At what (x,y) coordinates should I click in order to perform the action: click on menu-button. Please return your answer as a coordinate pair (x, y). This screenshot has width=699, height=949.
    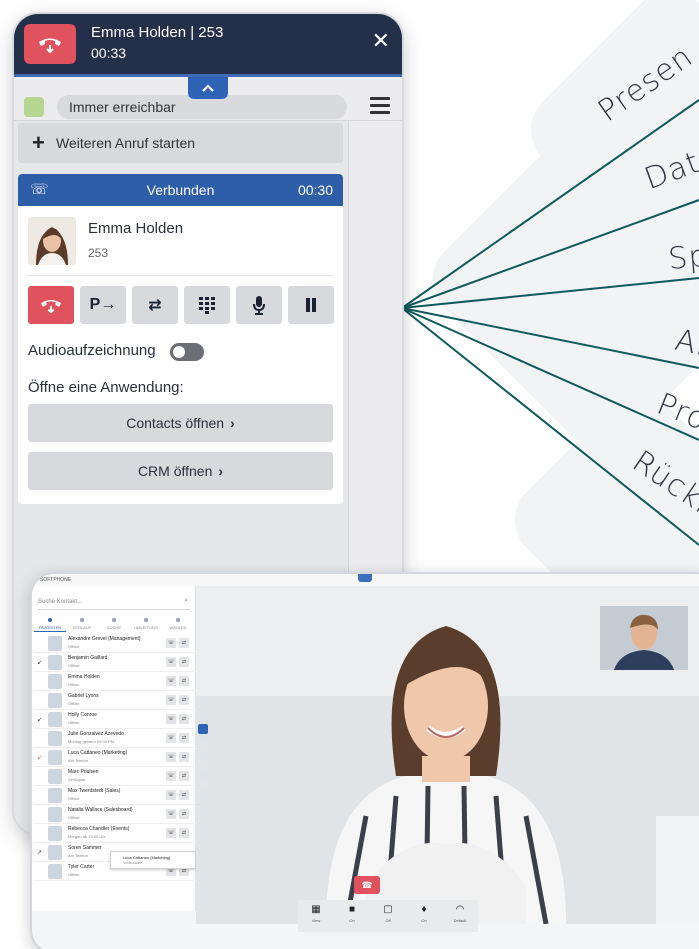
    Looking at the image, I should click on (380, 107).